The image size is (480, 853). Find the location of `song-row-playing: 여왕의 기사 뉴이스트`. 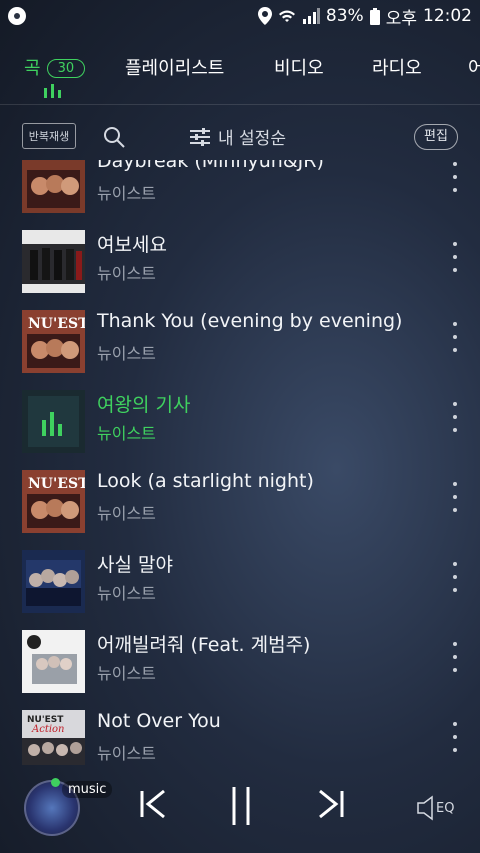

song-row-playing: 여왕의 기사 뉴이스트 is located at coordinates (240, 422).